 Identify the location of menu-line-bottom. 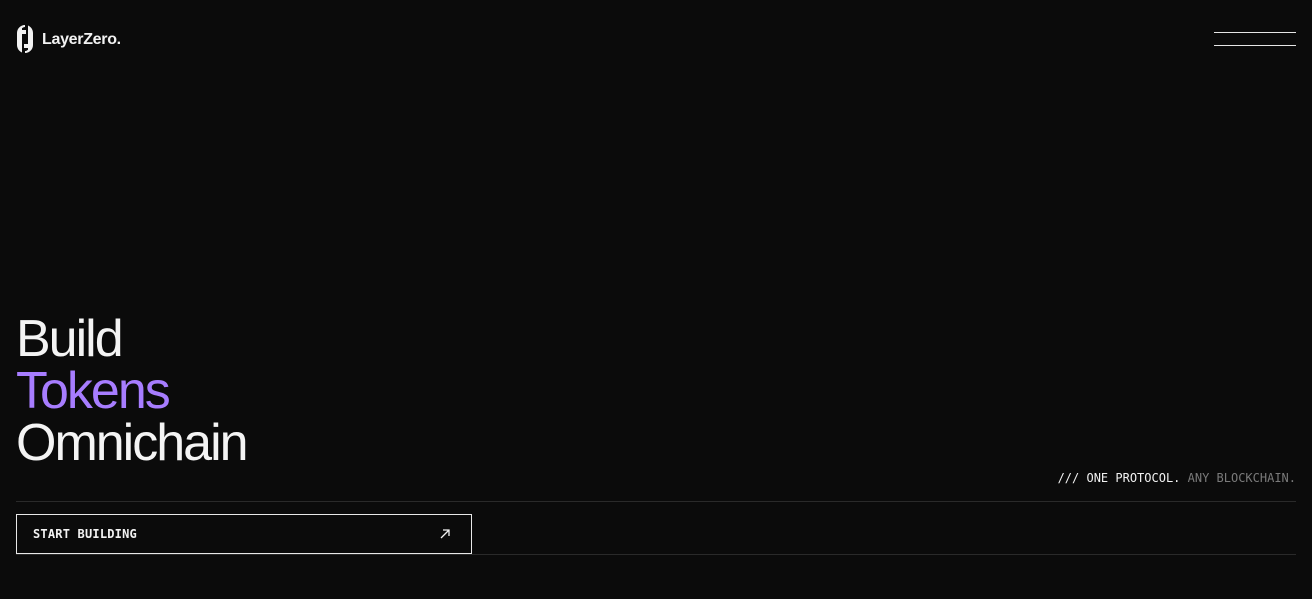
(1255, 45).